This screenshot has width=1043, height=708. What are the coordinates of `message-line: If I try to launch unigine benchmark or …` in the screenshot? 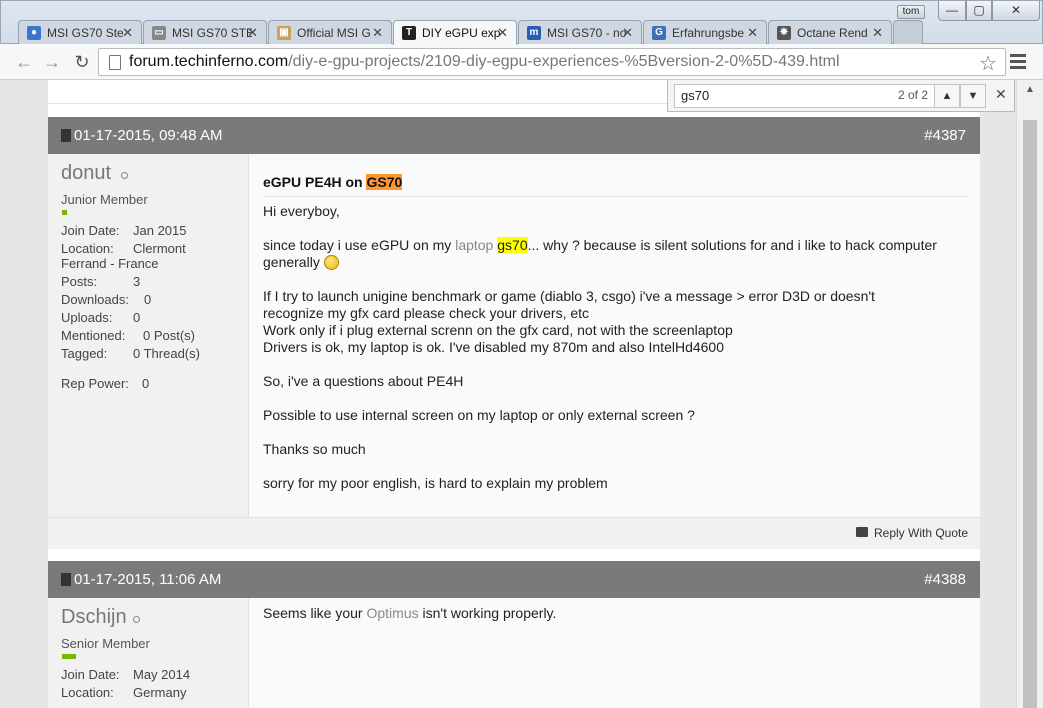 It's located at (569, 296).